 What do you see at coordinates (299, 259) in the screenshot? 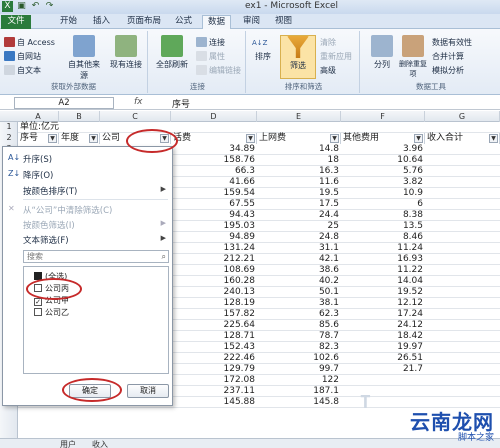
I see `cell-e: 42.1` at bounding box center [299, 259].